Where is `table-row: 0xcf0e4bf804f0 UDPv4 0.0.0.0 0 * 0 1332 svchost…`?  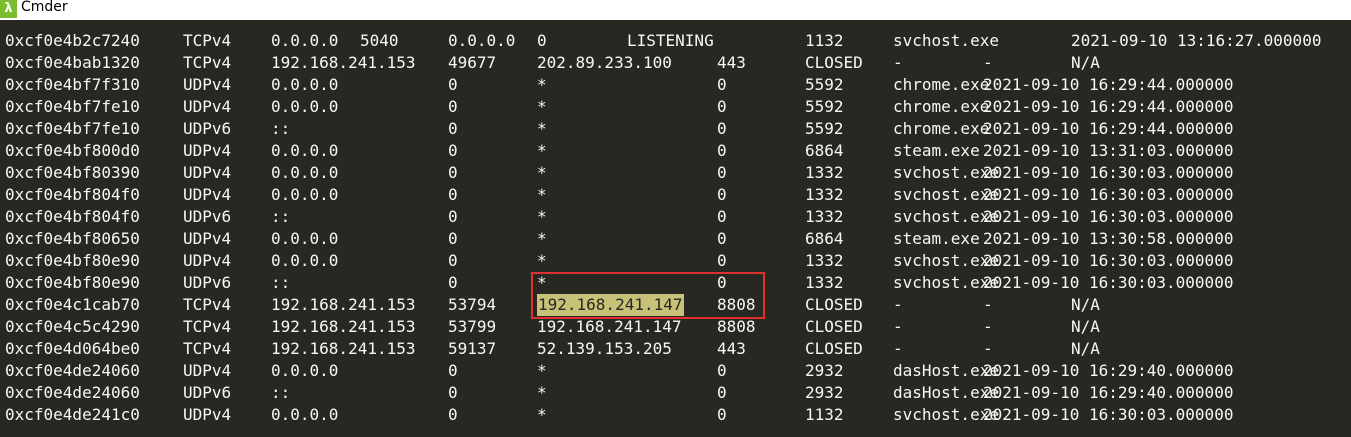
table-row: 0xcf0e4bf804f0 UDPv4 0.0.0.0 0 * 0 1332 svchost… is located at coordinates (675, 195).